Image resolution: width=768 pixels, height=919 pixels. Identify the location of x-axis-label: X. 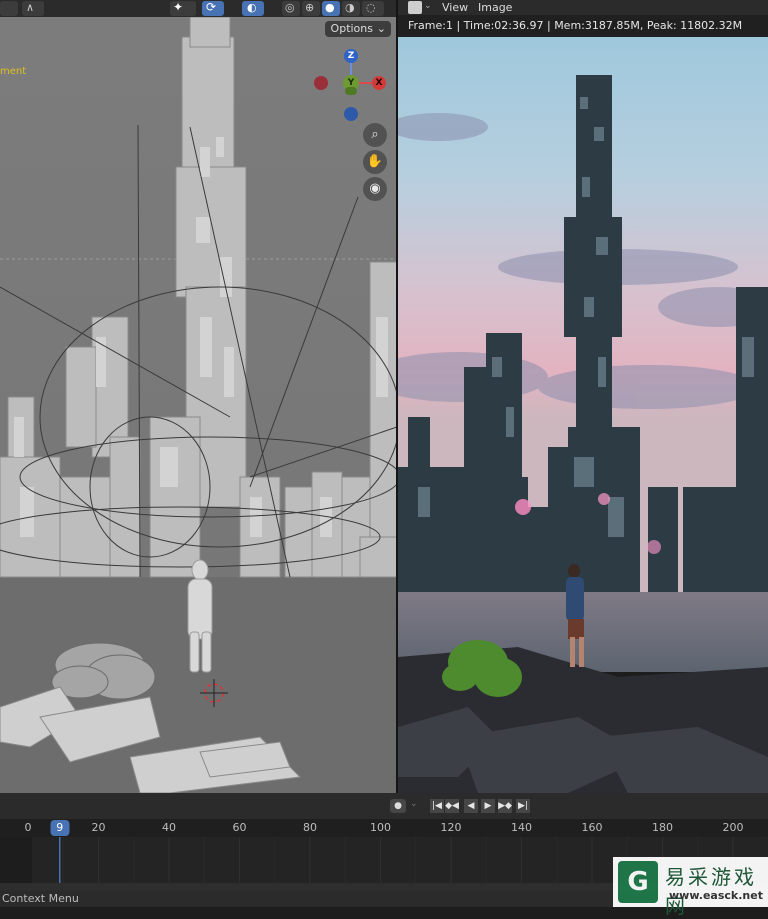
(379, 83).